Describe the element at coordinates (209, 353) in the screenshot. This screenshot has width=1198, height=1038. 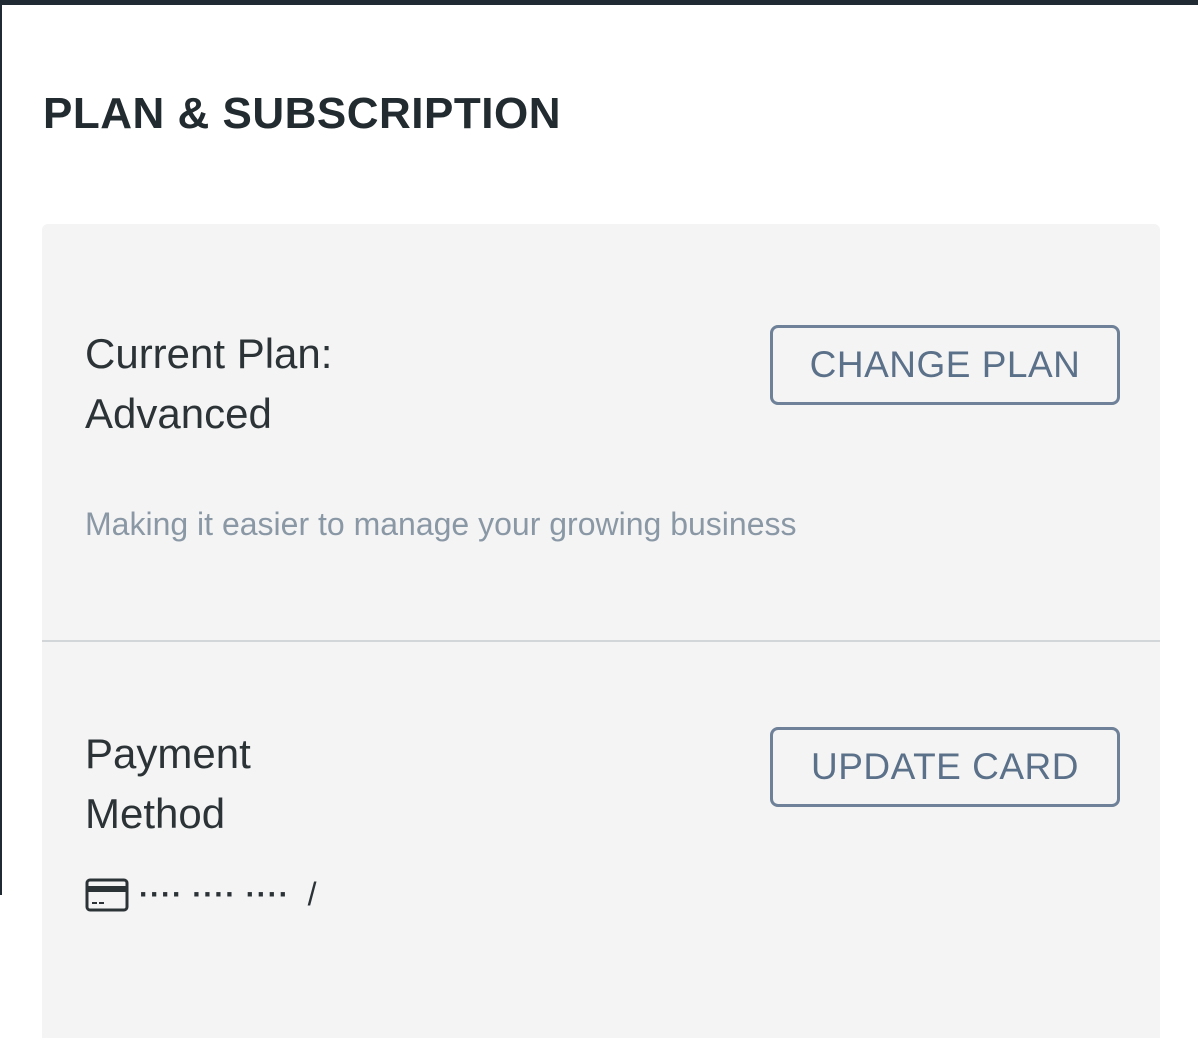
I see `current-plan-label-line1: Current Plan:` at that location.